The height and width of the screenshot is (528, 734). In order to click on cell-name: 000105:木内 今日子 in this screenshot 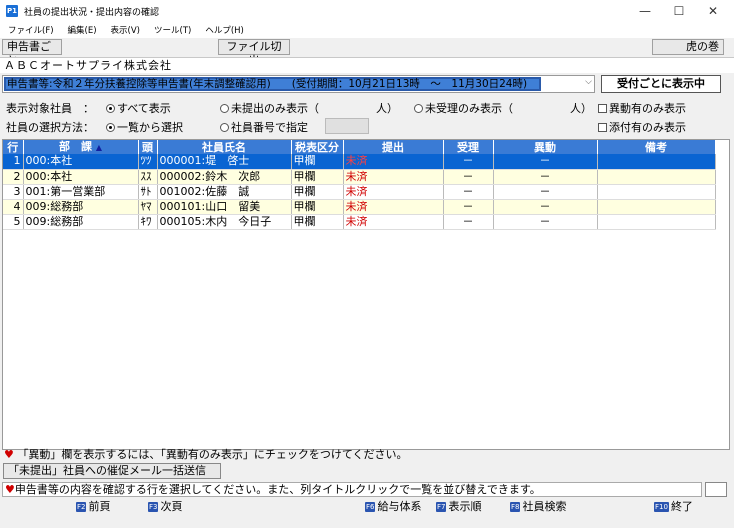, I will do `click(224, 222)`.